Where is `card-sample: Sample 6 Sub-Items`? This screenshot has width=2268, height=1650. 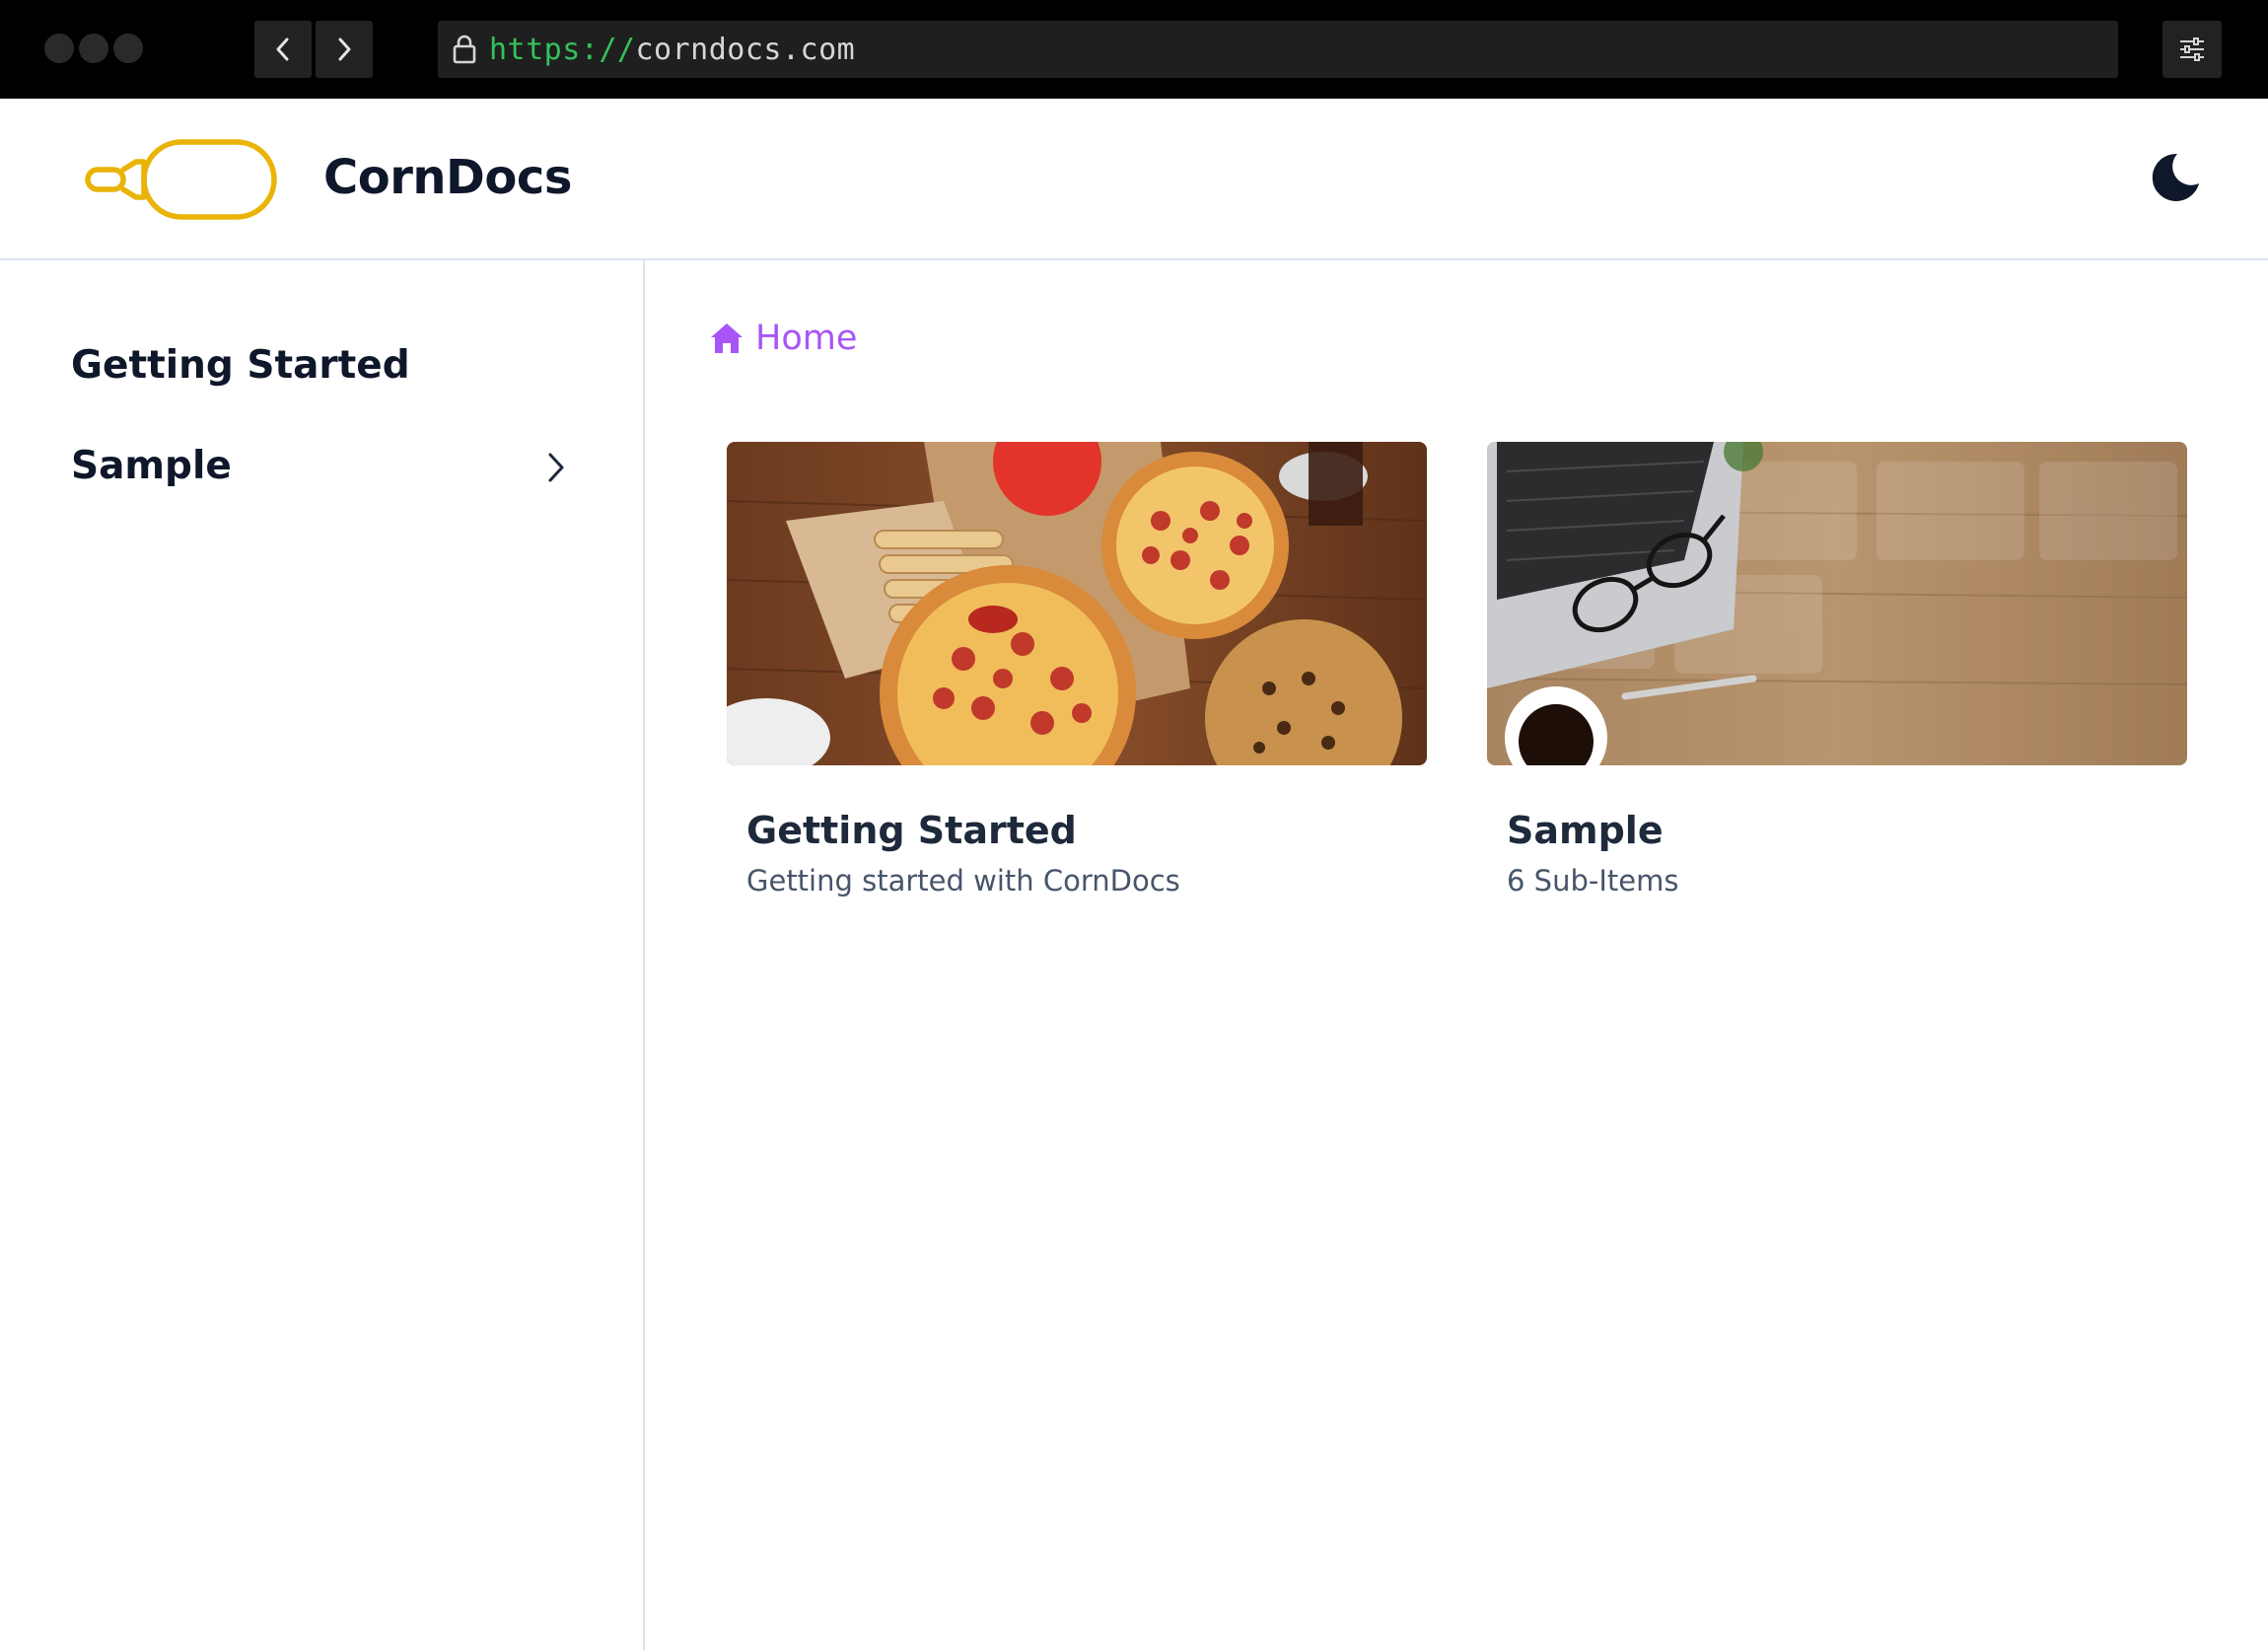 card-sample: Sample 6 Sub-Items is located at coordinates (1837, 669).